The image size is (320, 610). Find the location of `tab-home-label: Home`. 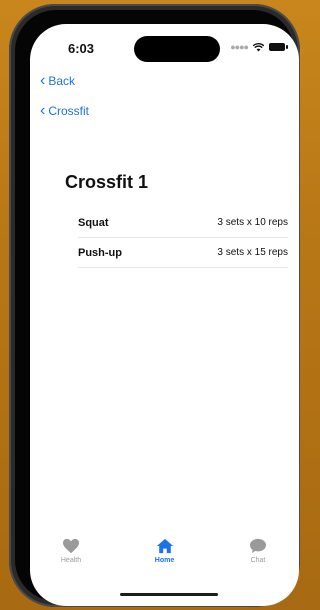

tab-home-label: Home is located at coordinates (164, 560).